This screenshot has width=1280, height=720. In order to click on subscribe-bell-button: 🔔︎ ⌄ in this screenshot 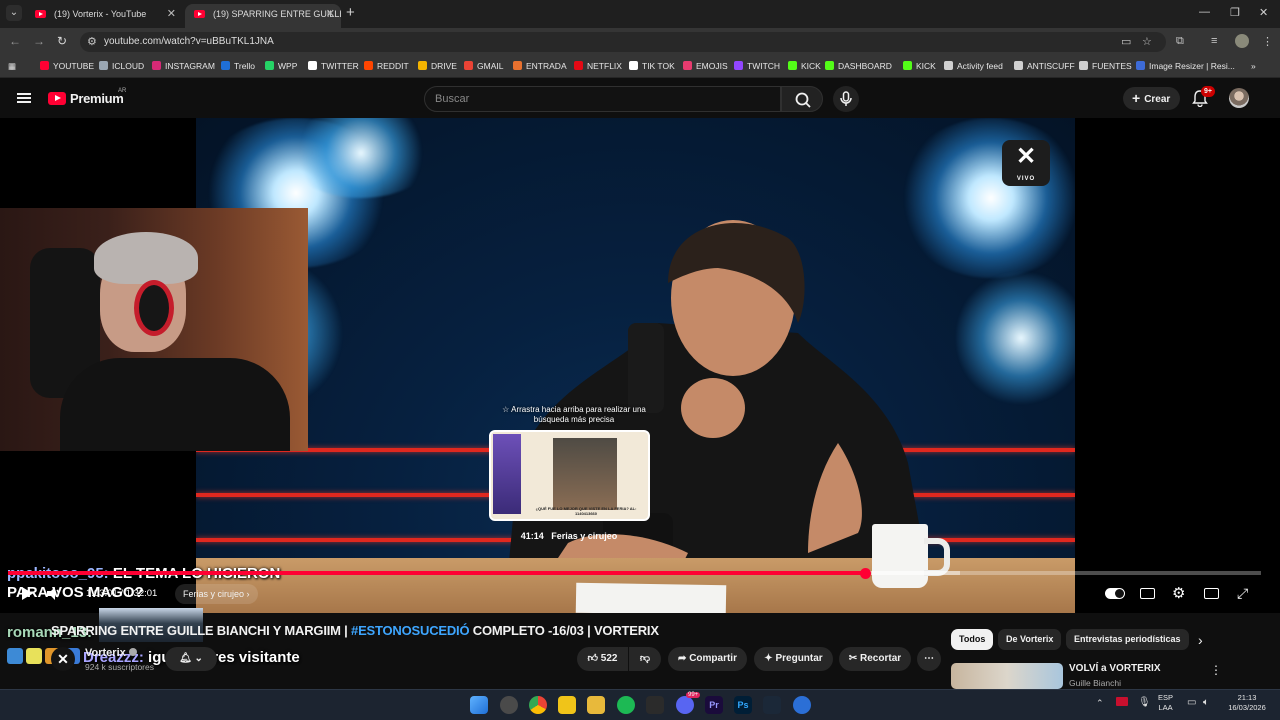, I will do `click(191, 659)`.